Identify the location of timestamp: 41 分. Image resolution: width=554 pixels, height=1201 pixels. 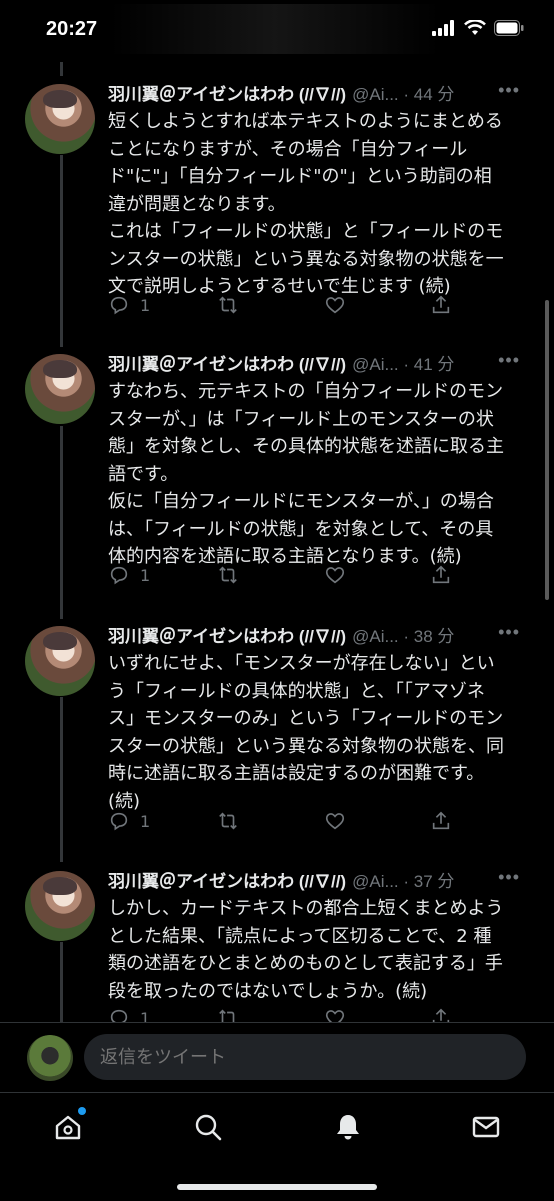
(434, 364).